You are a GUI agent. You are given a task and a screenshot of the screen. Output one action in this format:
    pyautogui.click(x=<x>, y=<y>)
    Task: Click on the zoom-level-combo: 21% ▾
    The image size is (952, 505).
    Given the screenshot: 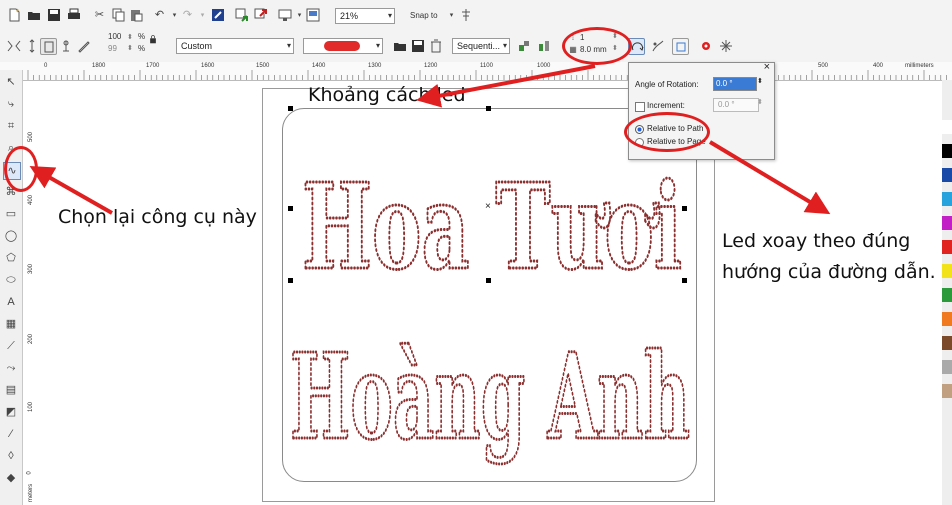 What is the action you would take?
    pyautogui.click(x=365, y=16)
    